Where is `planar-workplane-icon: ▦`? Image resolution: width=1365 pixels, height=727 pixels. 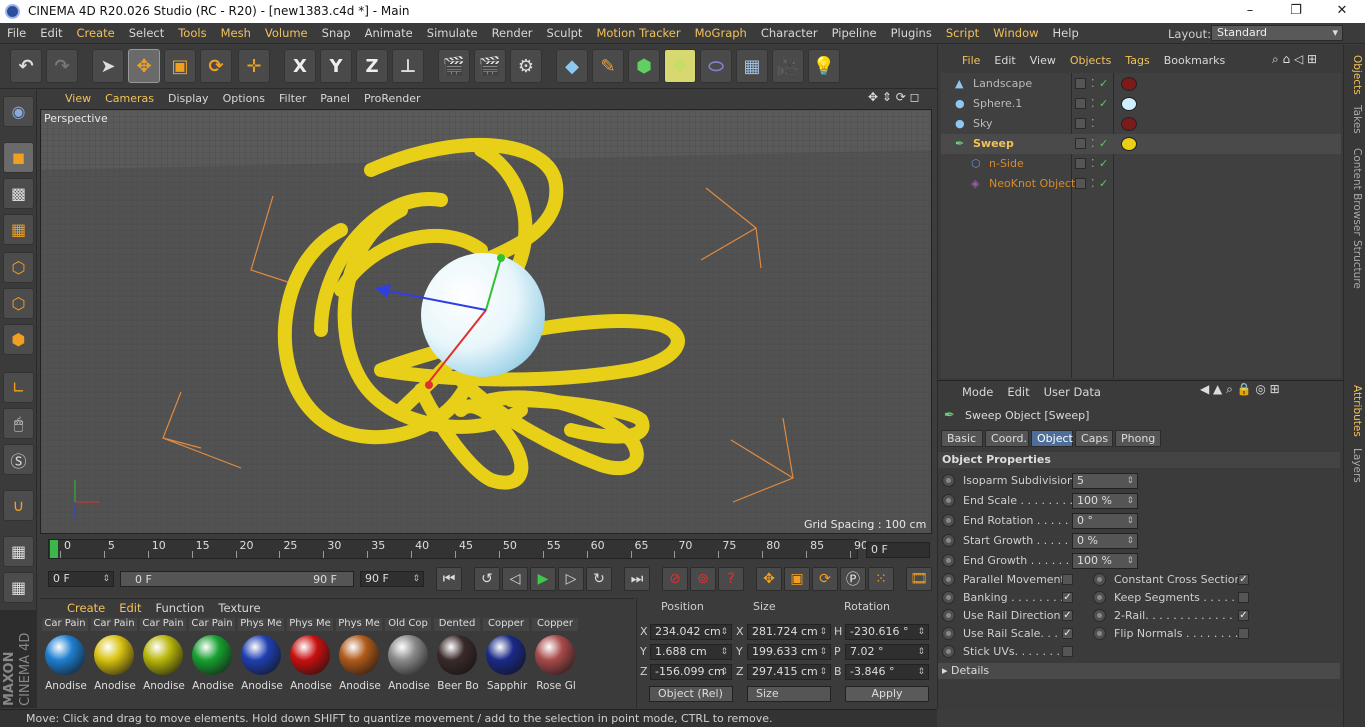
planar-workplane-icon: ▦ is located at coordinates (18, 587).